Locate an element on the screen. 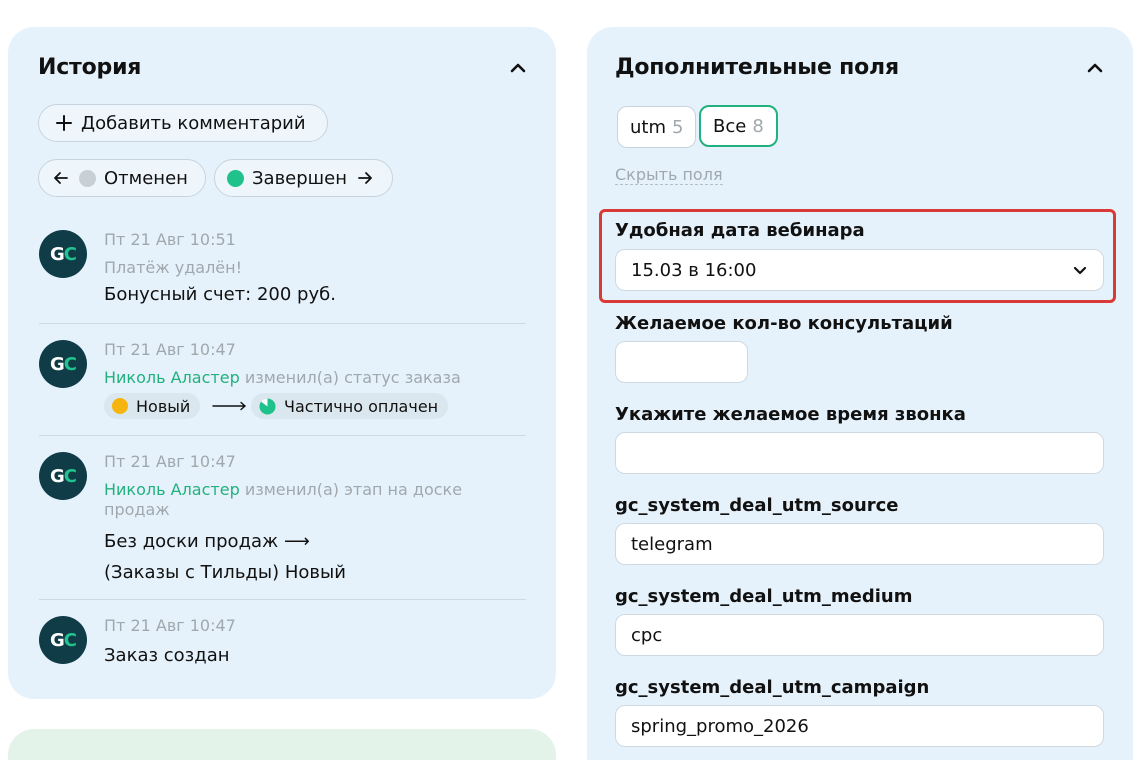 The width and height of the screenshot is (1148, 760). arrow-right-icon is located at coordinates (365, 178).